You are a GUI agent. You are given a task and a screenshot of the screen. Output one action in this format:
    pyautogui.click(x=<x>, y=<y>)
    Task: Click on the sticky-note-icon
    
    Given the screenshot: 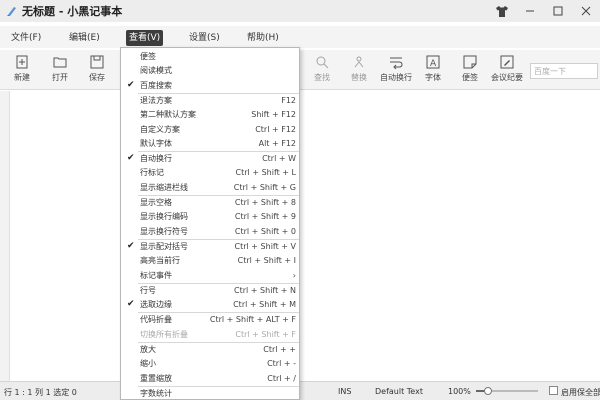 What is the action you would take?
    pyautogui.click(x=470, y=62)
    